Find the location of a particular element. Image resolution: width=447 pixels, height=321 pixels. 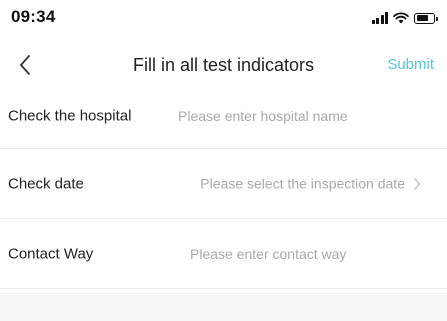

footer-background is located at coordinates (223, 307).